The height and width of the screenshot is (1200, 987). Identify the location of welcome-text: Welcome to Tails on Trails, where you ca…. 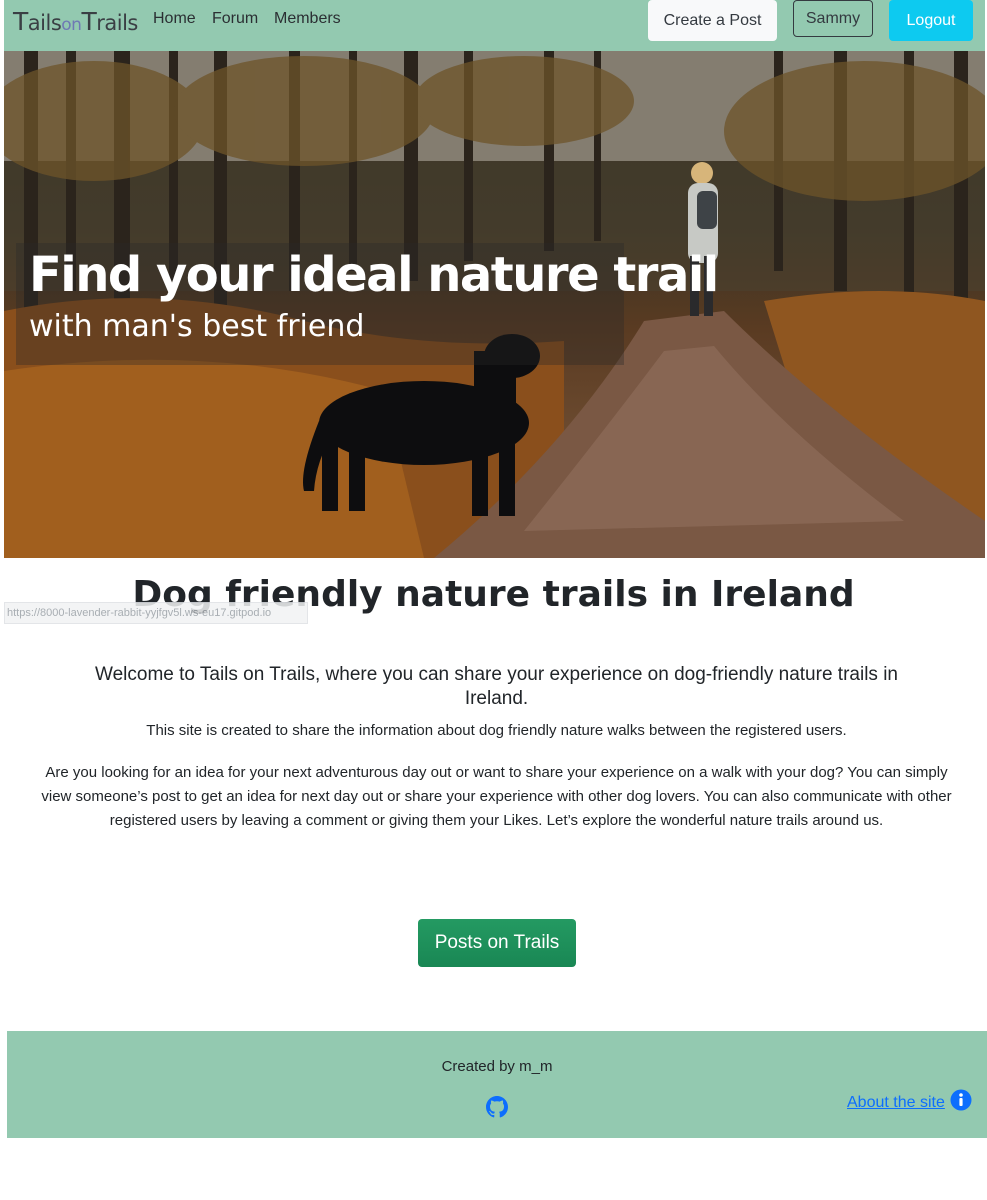
(496, 686).